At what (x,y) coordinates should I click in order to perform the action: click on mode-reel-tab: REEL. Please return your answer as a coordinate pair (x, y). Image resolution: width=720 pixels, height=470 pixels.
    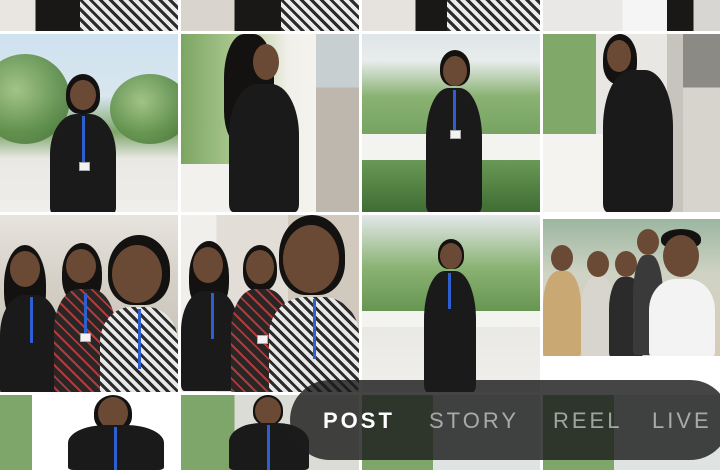
    Looking at the image, I should click on (587, 421).